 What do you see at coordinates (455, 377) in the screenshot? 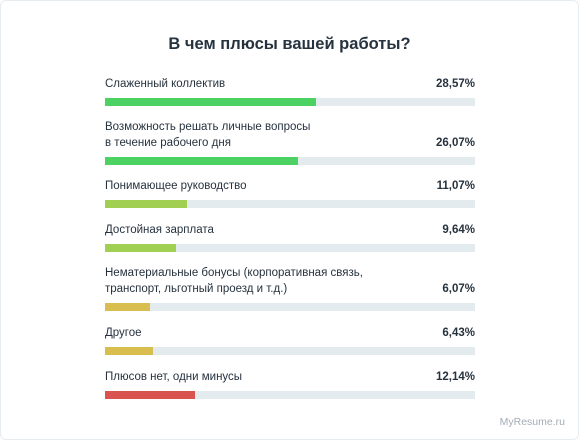
I see `bar-value-label: 12,14%` at bounding box center [455, 377].